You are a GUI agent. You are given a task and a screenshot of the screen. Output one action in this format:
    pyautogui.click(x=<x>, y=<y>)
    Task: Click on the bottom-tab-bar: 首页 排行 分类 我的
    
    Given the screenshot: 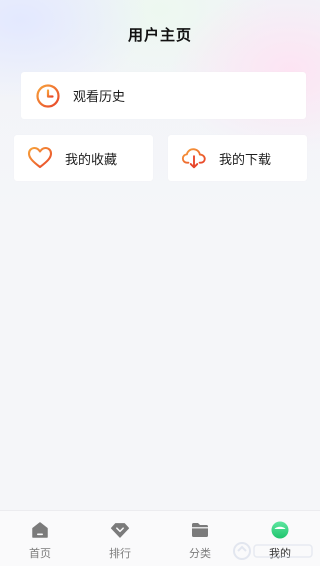 What is the action you would take?
    pyautogui.click(x=160, y=538)
    